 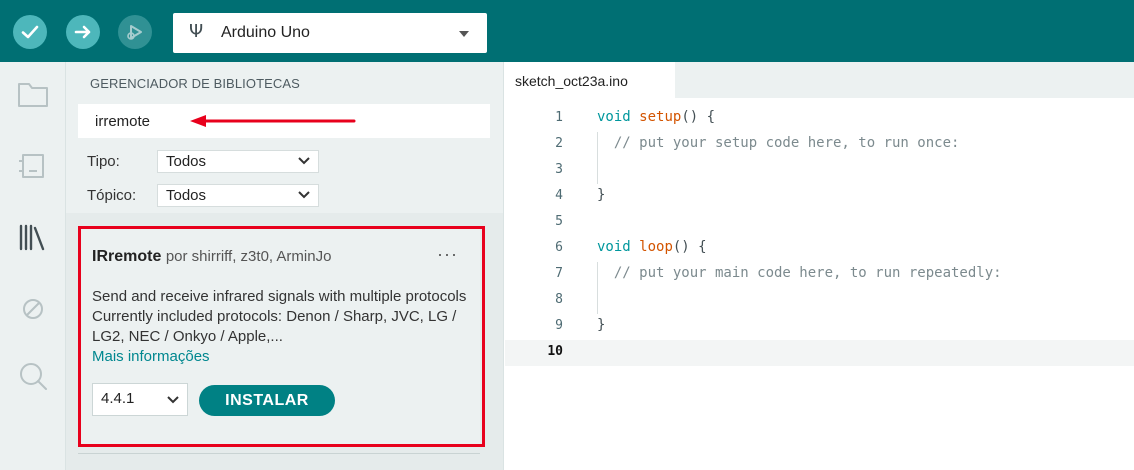 I want to click on line-number: 6, so click(x=559, y=247).